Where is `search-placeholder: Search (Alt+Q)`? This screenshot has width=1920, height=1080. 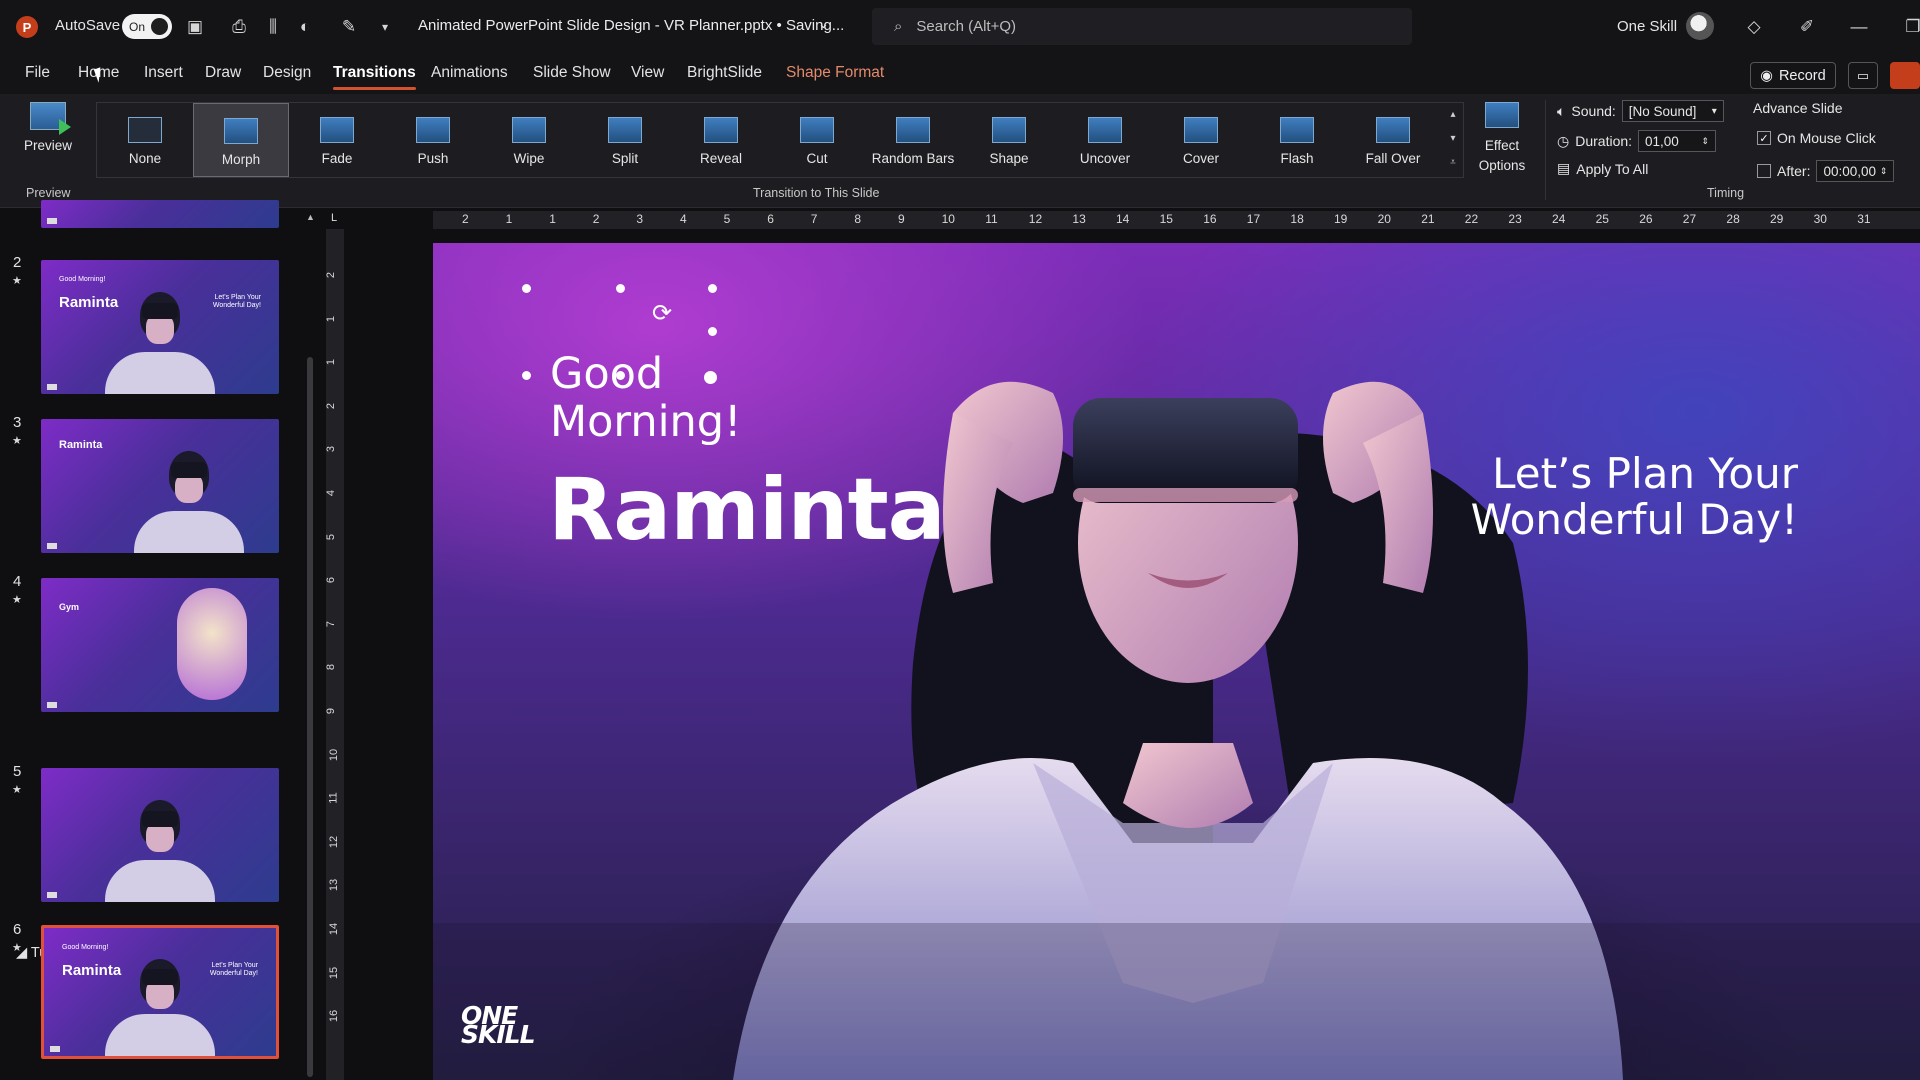
search-placeholder: Search (Alt+Q) is located at coordinates (966, 26).